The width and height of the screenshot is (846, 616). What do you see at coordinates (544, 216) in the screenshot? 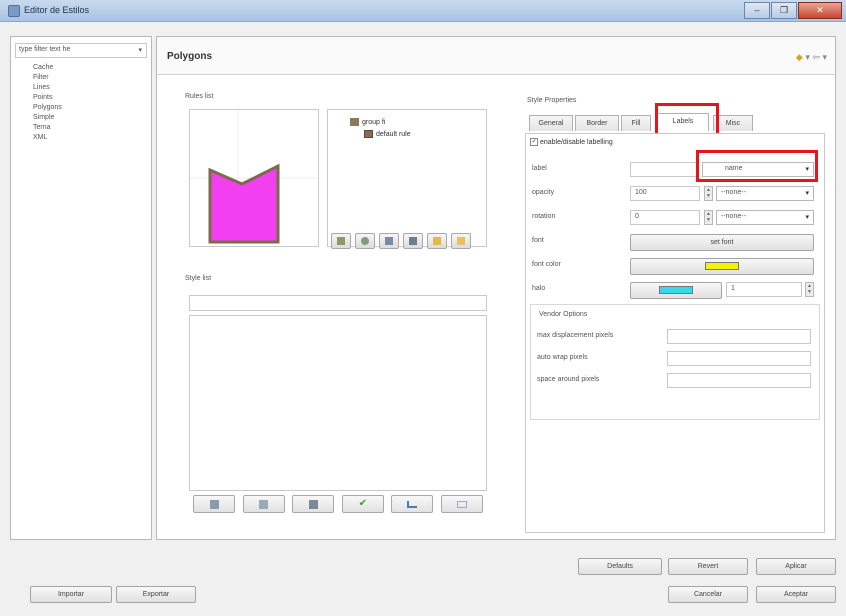
I see `rotation-label: rotation` at bounding box center [544, 216].